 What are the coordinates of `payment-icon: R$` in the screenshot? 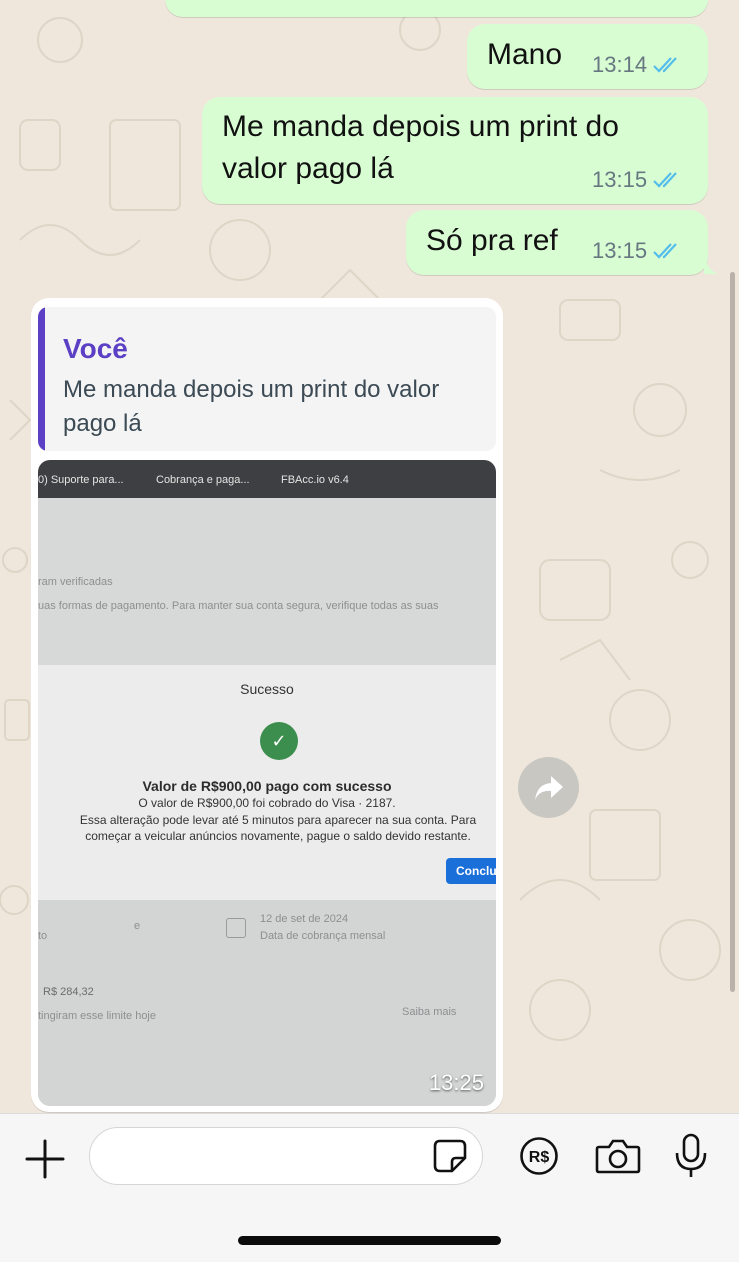 It's located at (539, 1156).